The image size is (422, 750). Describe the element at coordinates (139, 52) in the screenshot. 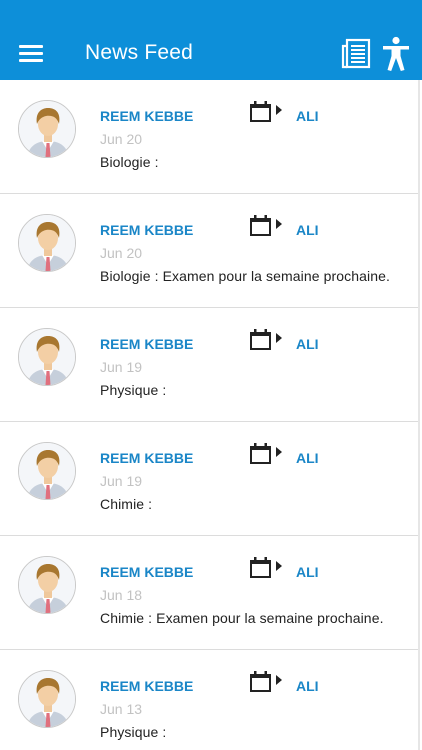

I see `page-title: News Feed` at that location.